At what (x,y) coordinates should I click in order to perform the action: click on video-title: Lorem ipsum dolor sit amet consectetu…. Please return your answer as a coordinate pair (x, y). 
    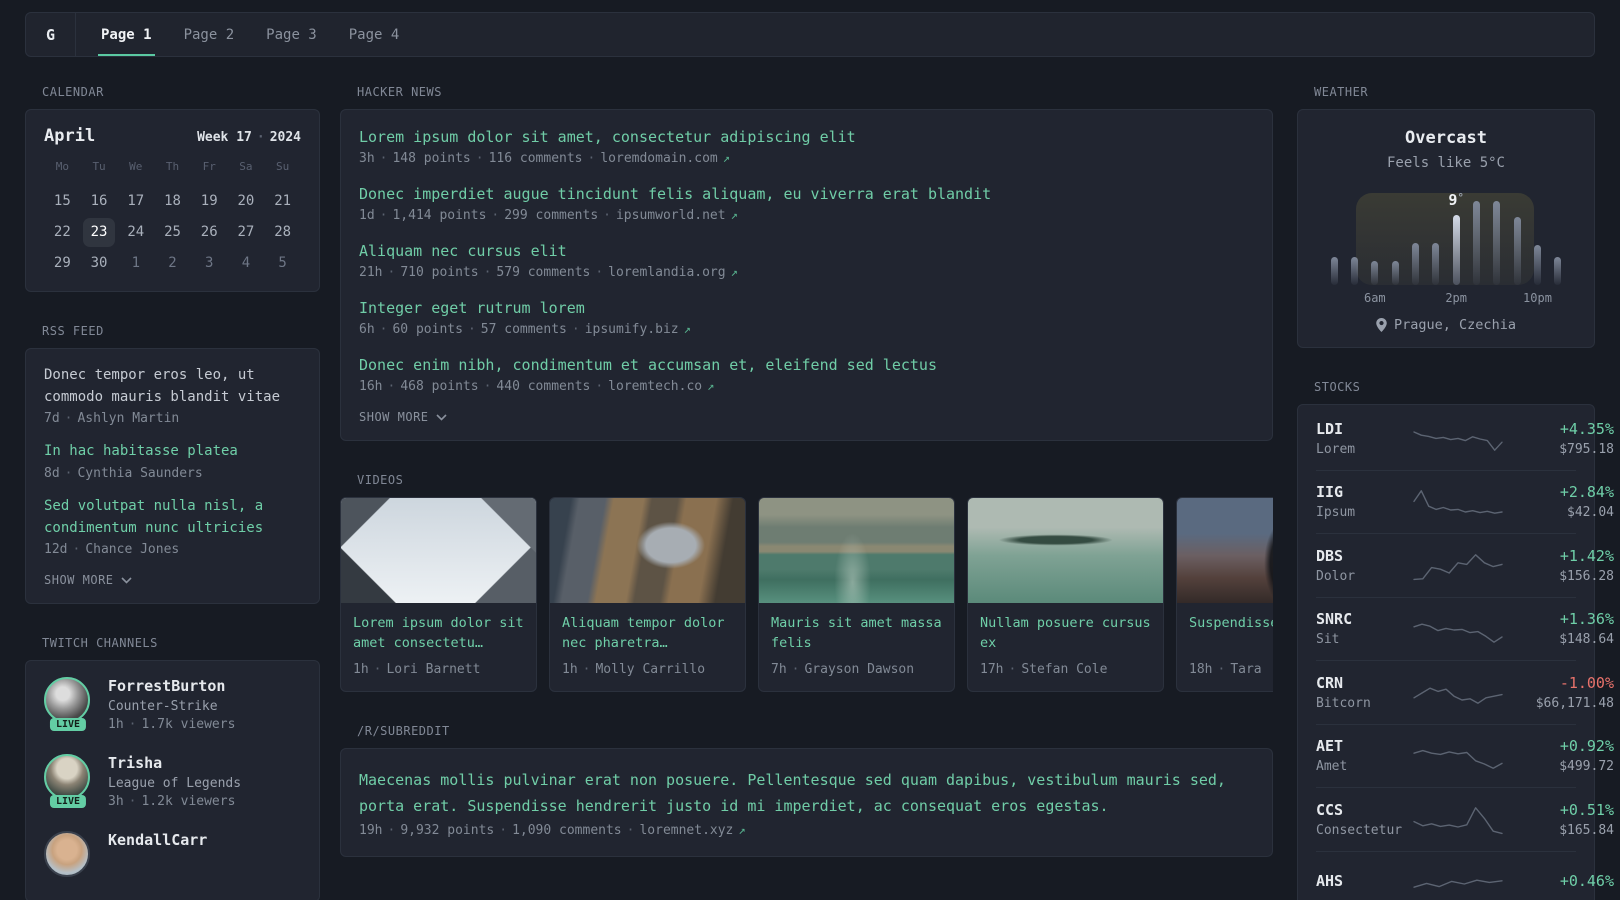
    Looking at the image, I should click on (438, 633).